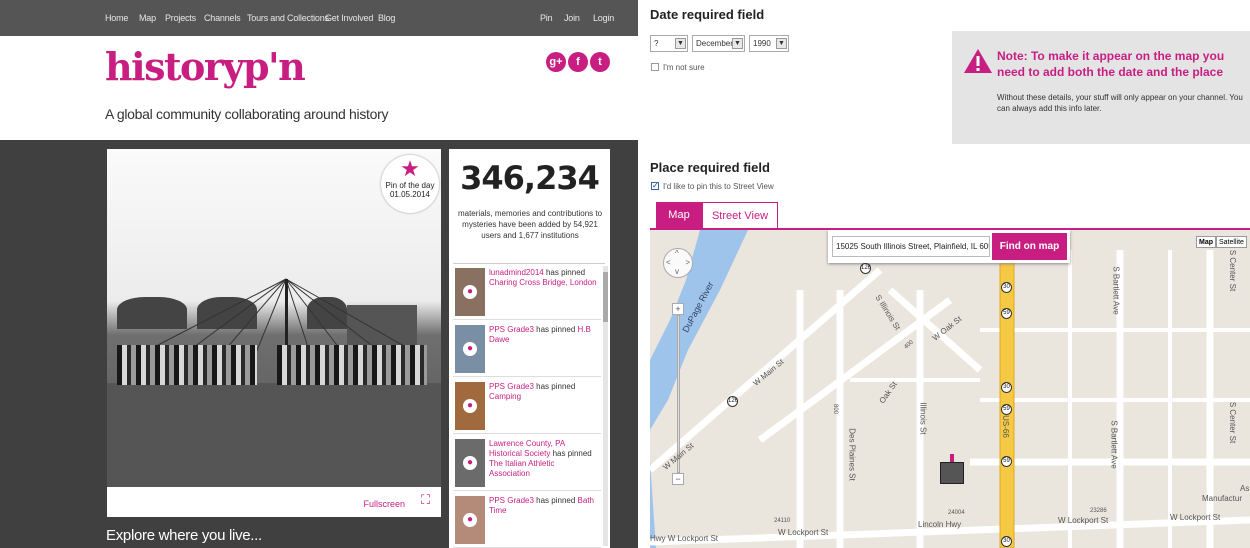  What do you see at coordinates (1206, 242) in the screenshot?
I see `map-type-map-button: Map` at bounding box center [1206, 242].